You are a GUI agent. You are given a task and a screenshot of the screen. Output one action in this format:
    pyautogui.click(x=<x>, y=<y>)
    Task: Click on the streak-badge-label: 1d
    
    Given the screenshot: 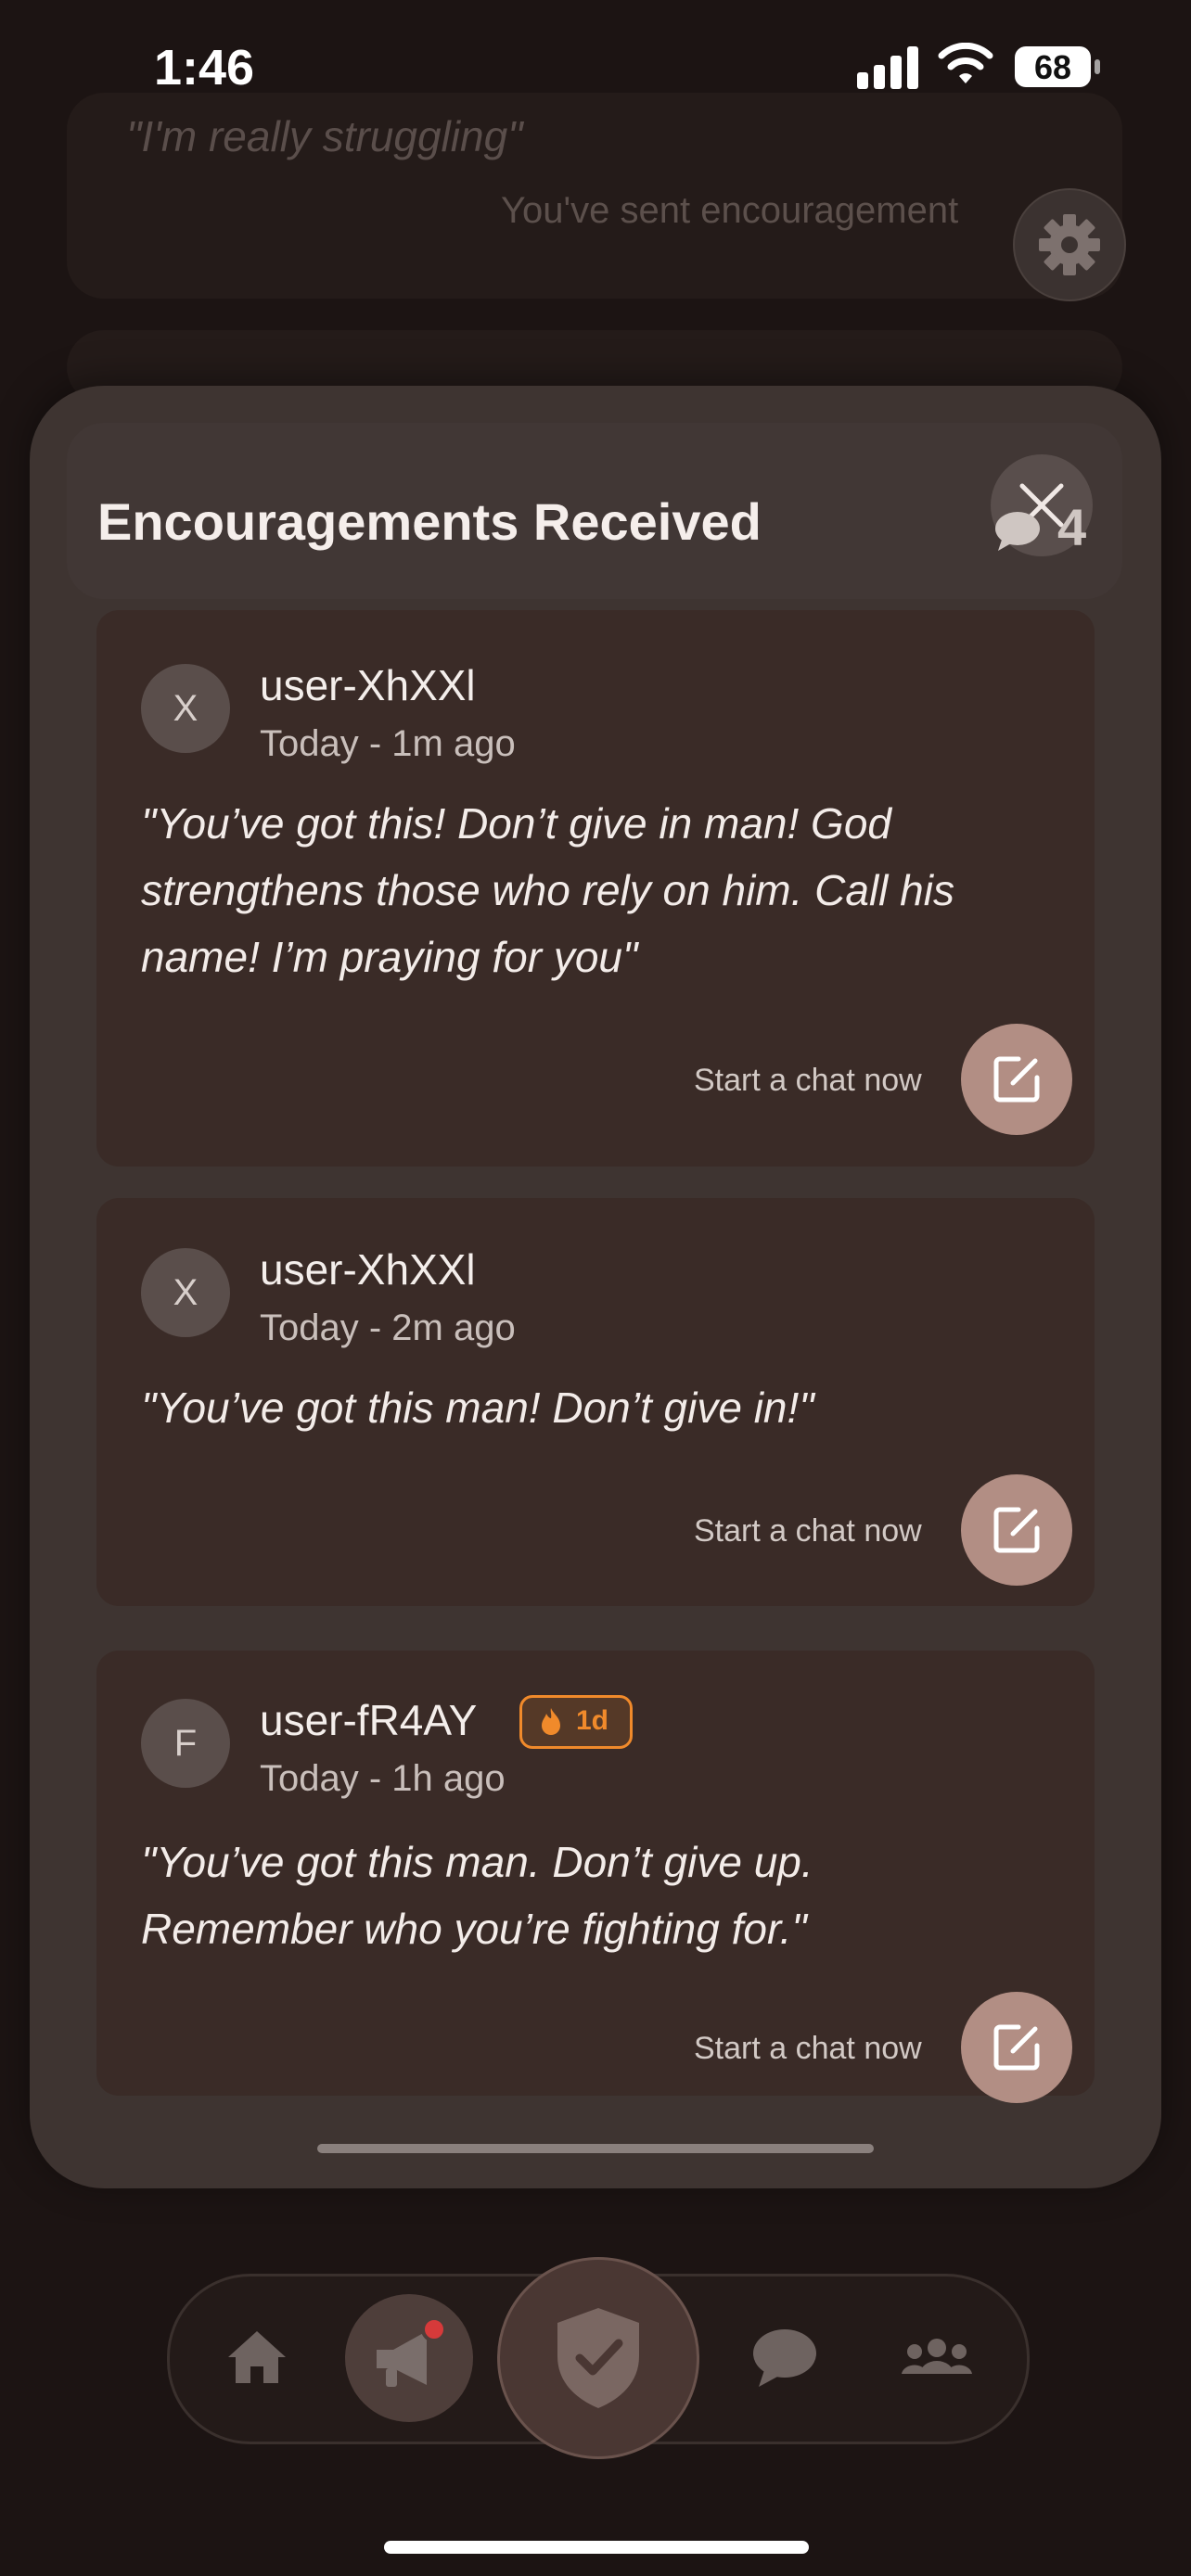 What is the action you would take?
    pyautogui.click(x=592, y=1720)
    